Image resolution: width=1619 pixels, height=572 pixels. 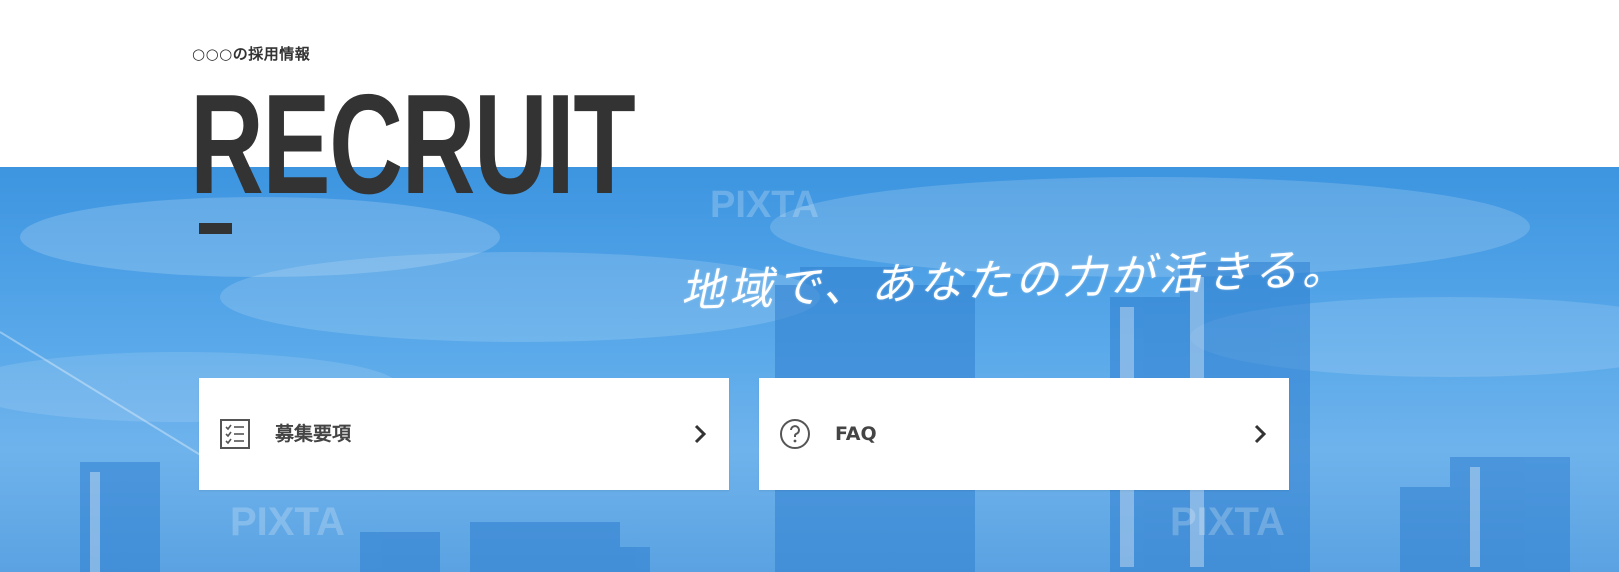 I want to click on faq-label: FAQ, so click(x=856, y=434).